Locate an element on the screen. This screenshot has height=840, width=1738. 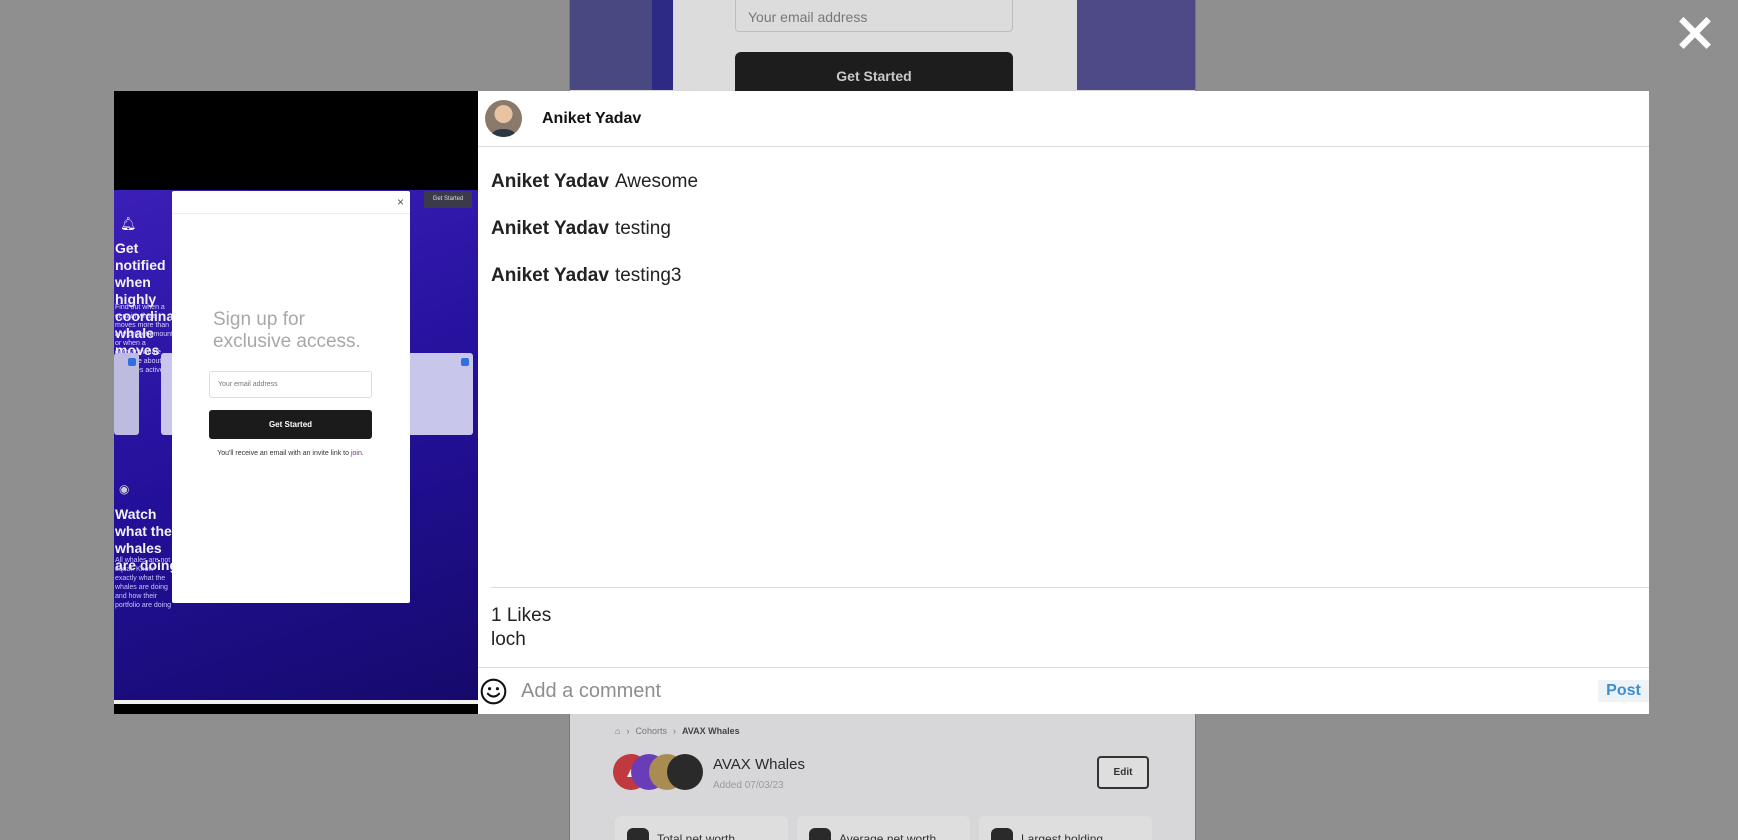
post-caption: loch is located at coordinates (508, 639).